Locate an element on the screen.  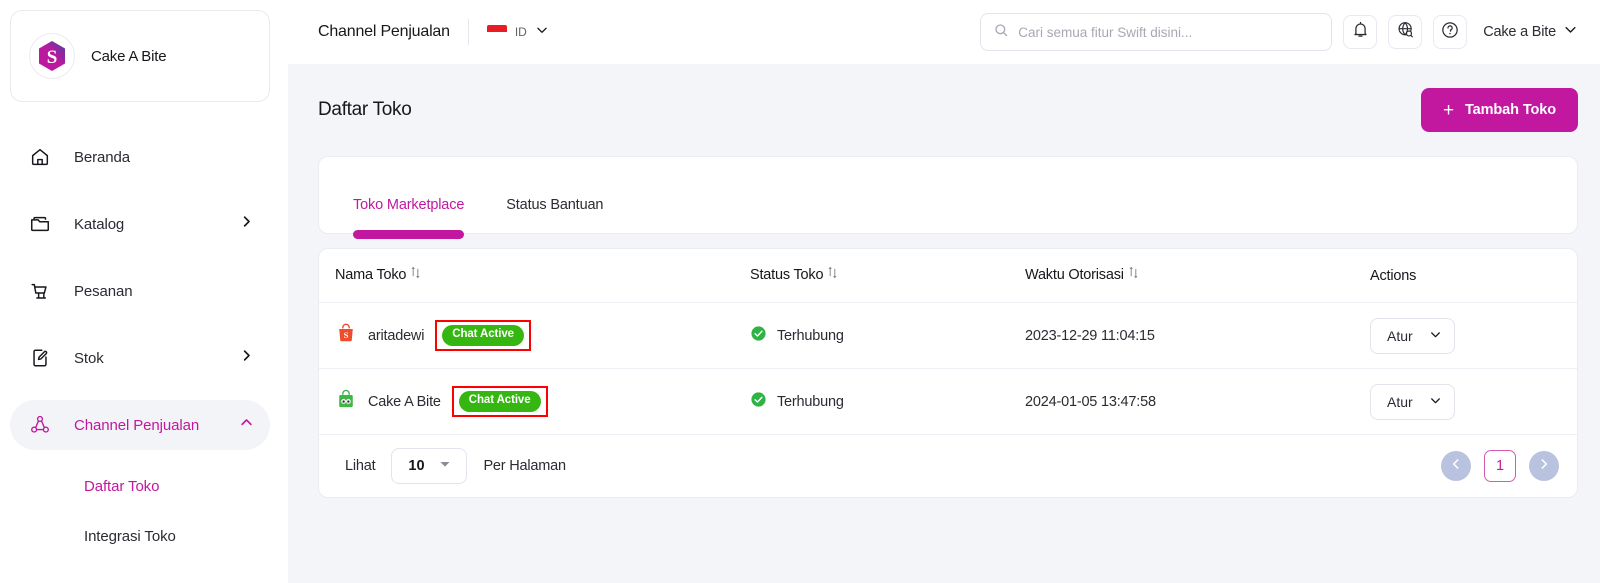
question-circle-icon is located at coordinates (1450, 32).